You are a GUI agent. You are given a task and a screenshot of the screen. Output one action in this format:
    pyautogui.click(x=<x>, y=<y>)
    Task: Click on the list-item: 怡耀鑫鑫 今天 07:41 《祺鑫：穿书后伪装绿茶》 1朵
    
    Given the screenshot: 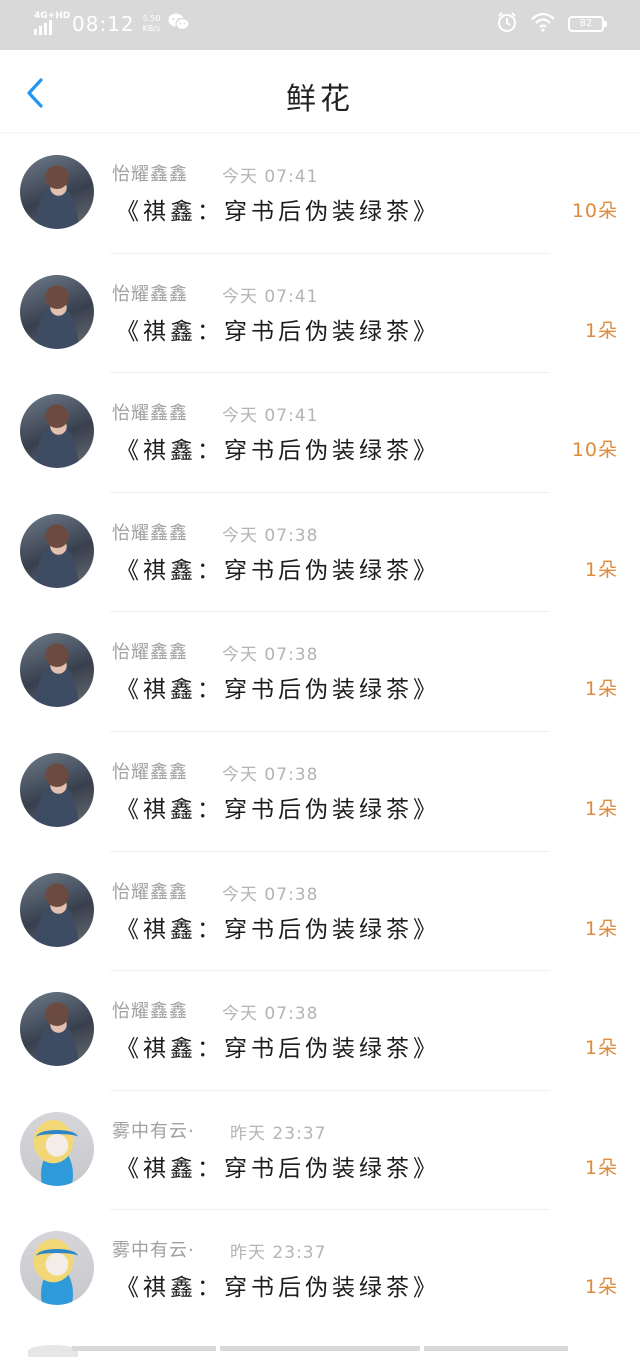 What is the action you would take?
    pyautogui.click(x=320, y=313)
    